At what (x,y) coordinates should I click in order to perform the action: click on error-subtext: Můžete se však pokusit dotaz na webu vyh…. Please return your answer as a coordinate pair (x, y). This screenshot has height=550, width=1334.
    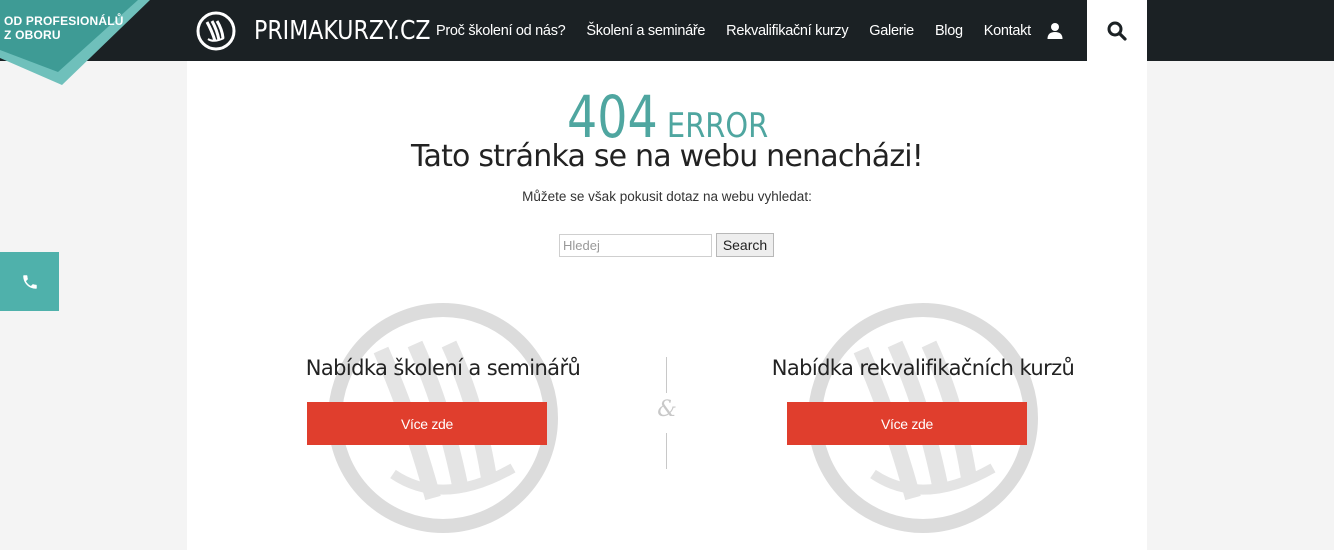
    Looking at the image, I should click on (667, 196).